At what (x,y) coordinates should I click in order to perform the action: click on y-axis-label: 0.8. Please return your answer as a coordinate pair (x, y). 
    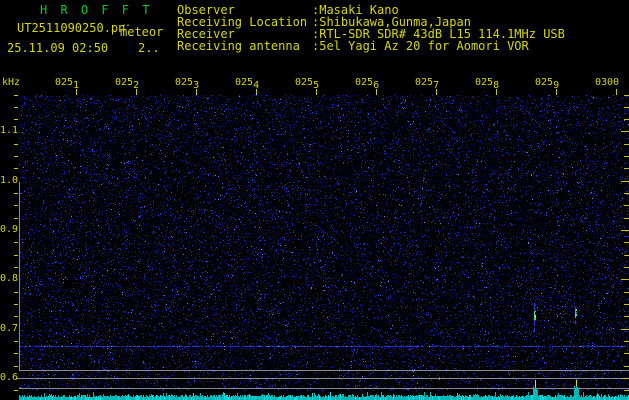
    Looking at the image, I should click on (9, 278).